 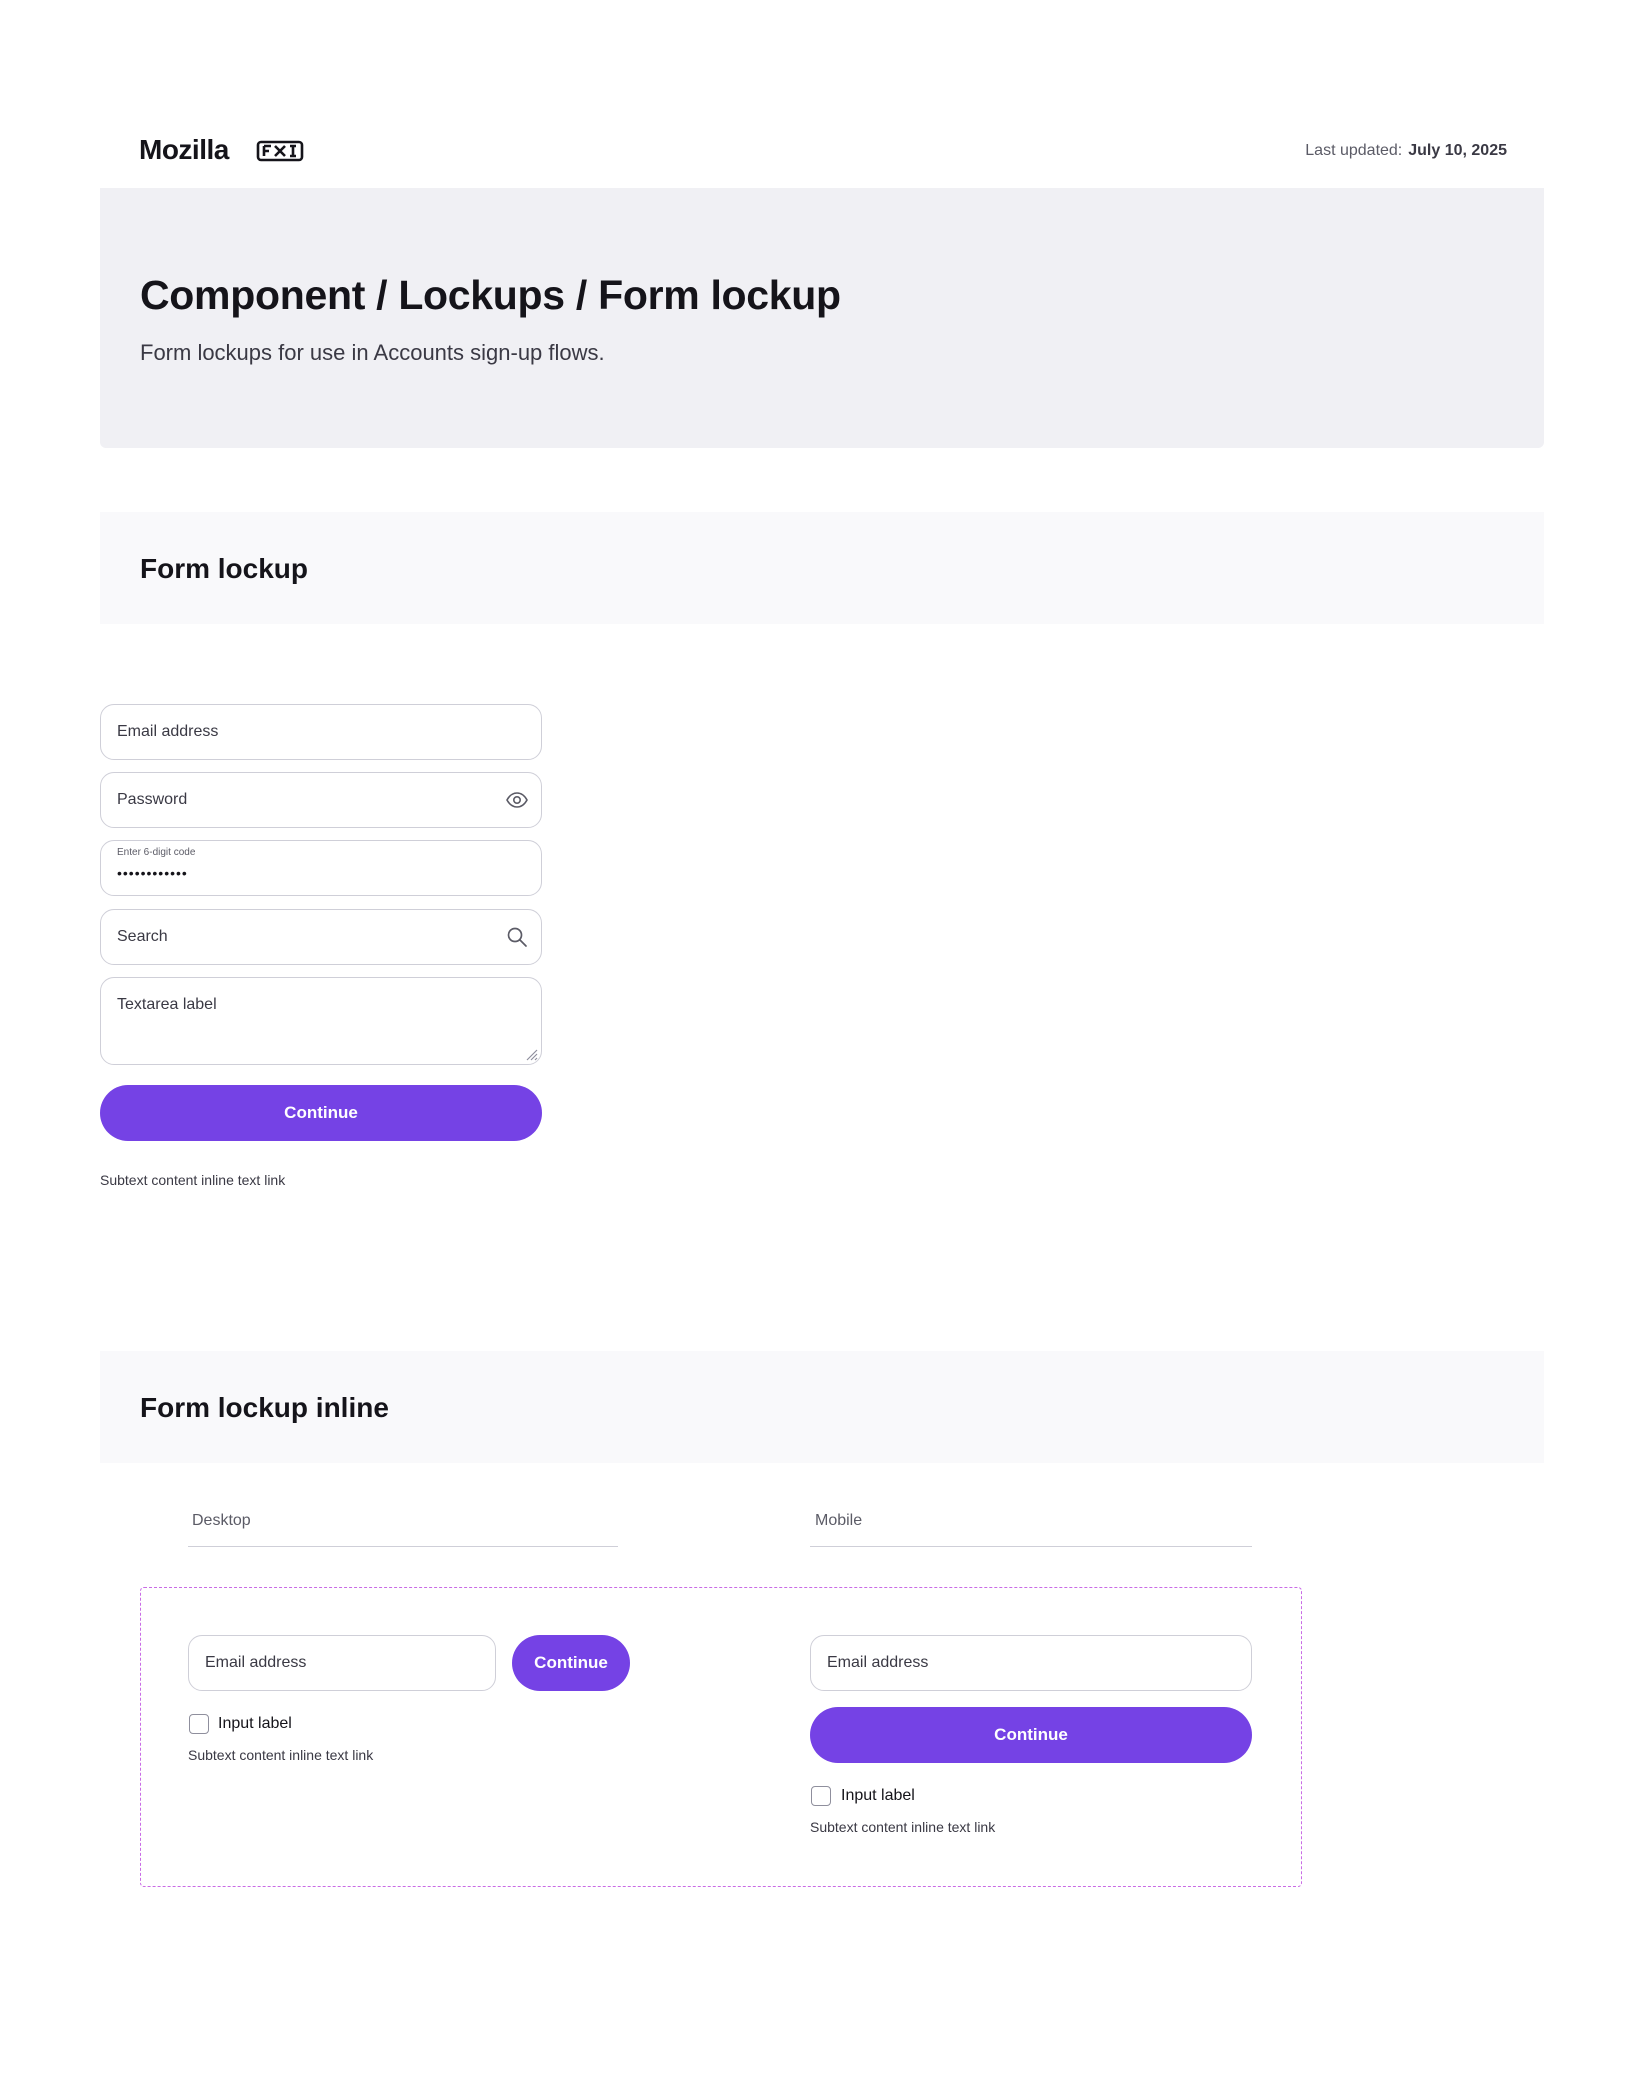 I want to click on search-field-label: Search, so click(x=142, y=936).